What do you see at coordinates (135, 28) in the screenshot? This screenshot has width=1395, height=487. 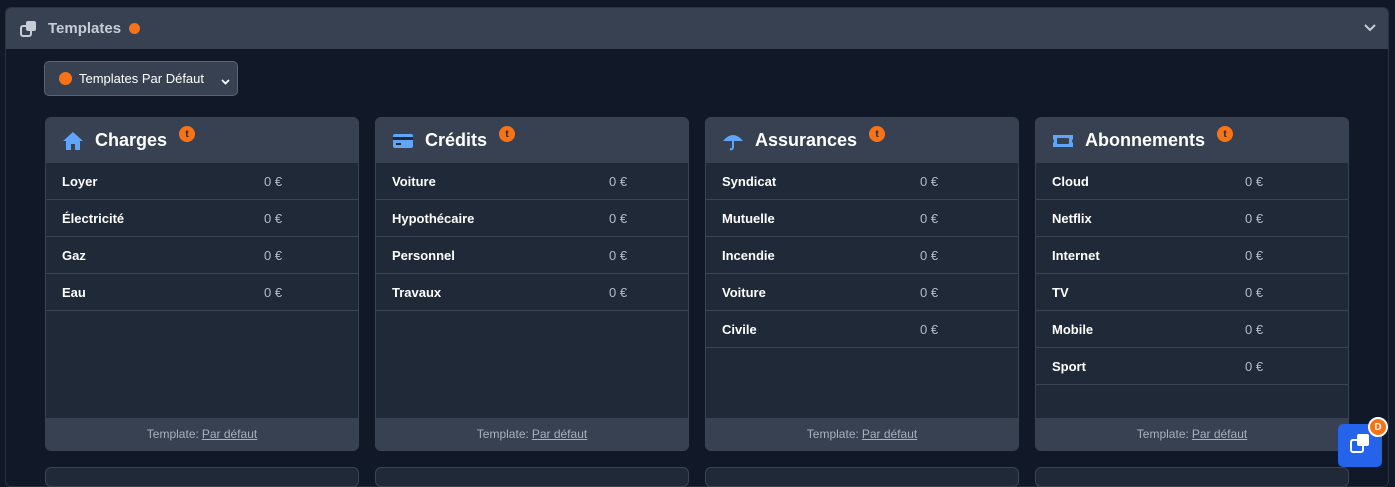 I see `status-dot` at bounding box center [135, 28].